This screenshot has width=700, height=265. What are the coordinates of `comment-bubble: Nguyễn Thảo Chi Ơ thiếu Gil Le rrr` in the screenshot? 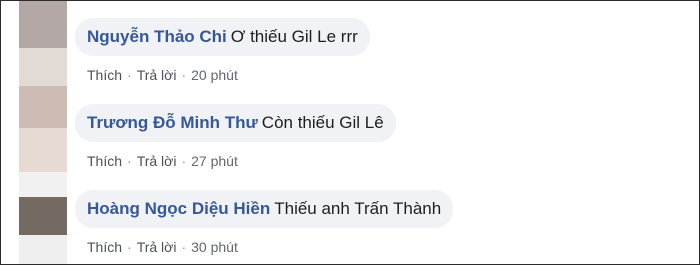 It's located at (222, 37).